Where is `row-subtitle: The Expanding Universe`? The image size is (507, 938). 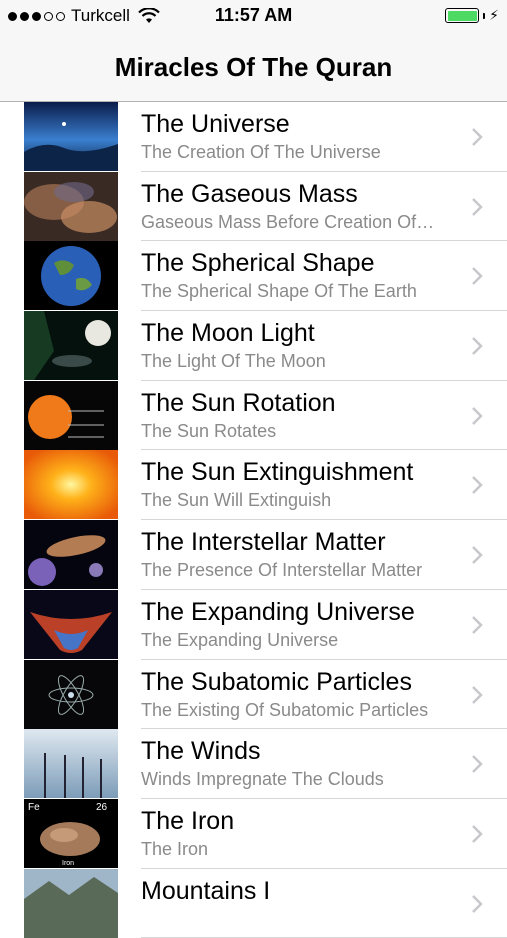 row-subtitle: The Expanding Universe is located at coordinates (240, 639).